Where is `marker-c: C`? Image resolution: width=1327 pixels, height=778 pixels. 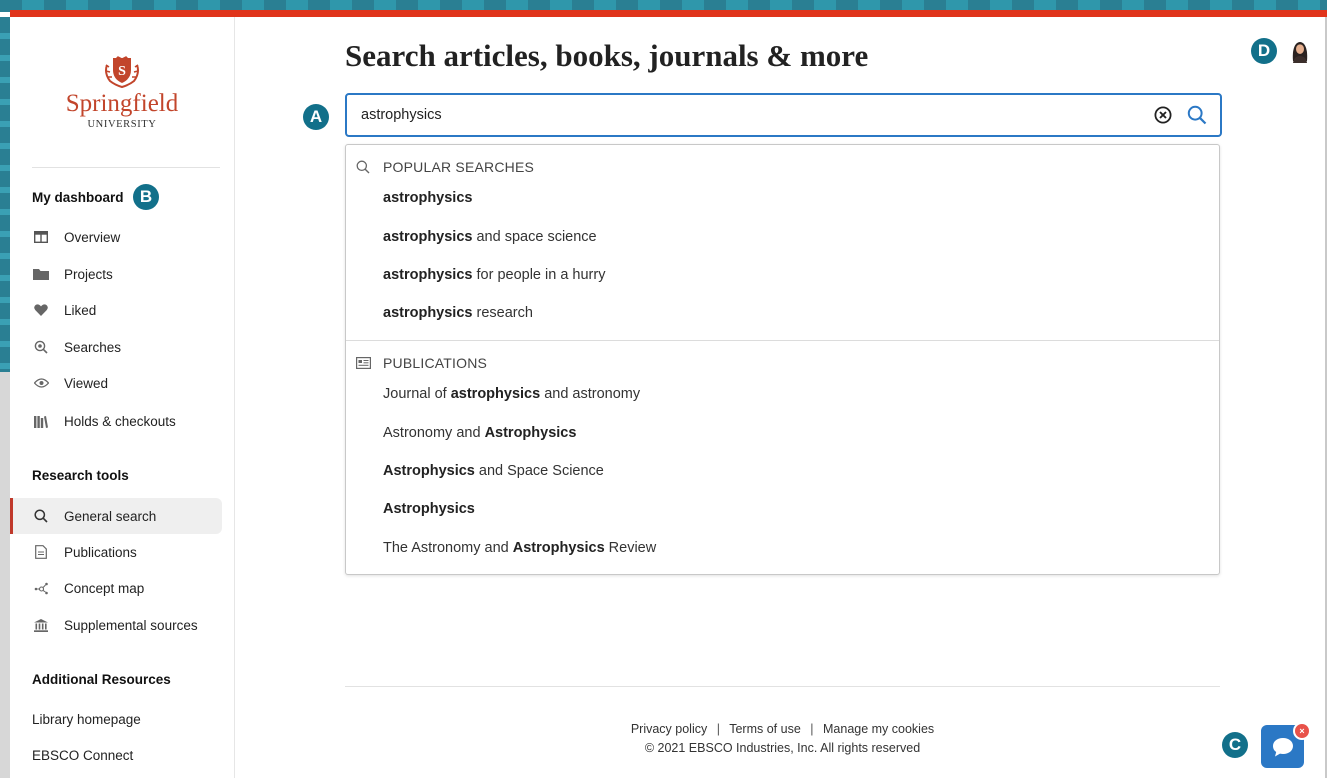
marker-c: C is located at coordinates (1235, 745).